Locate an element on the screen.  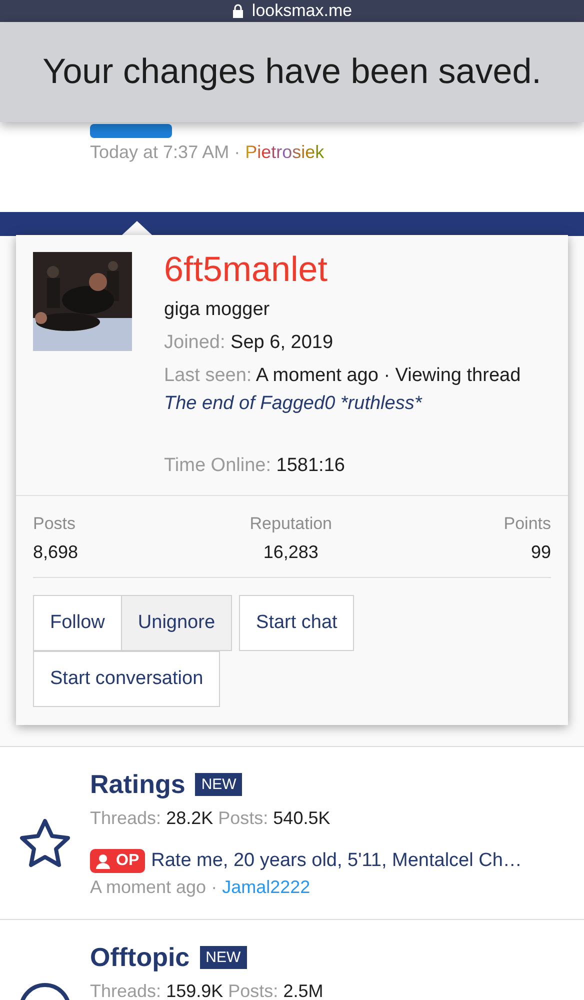
address-text: looksmax.me is located at coordinates (302, 11).